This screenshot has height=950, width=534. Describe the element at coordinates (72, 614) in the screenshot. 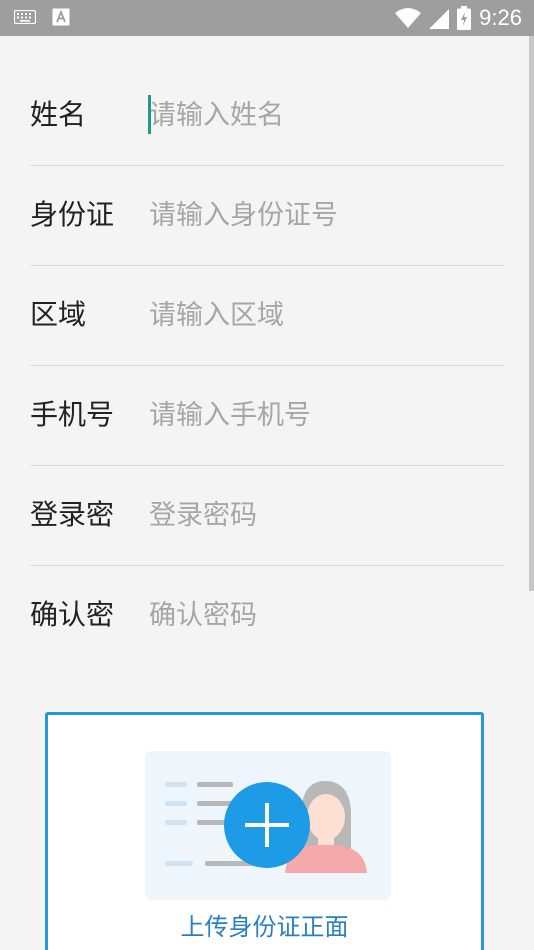

I see `confirm-password-label: 确认密` at that location.